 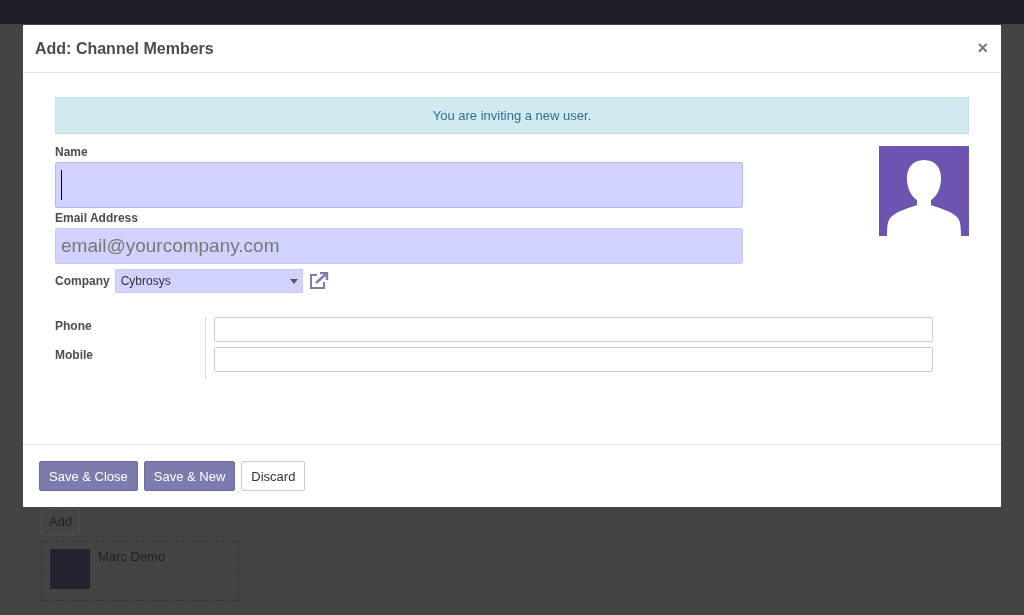 I want to click on external-link-icon, so click(x=318, y=281).